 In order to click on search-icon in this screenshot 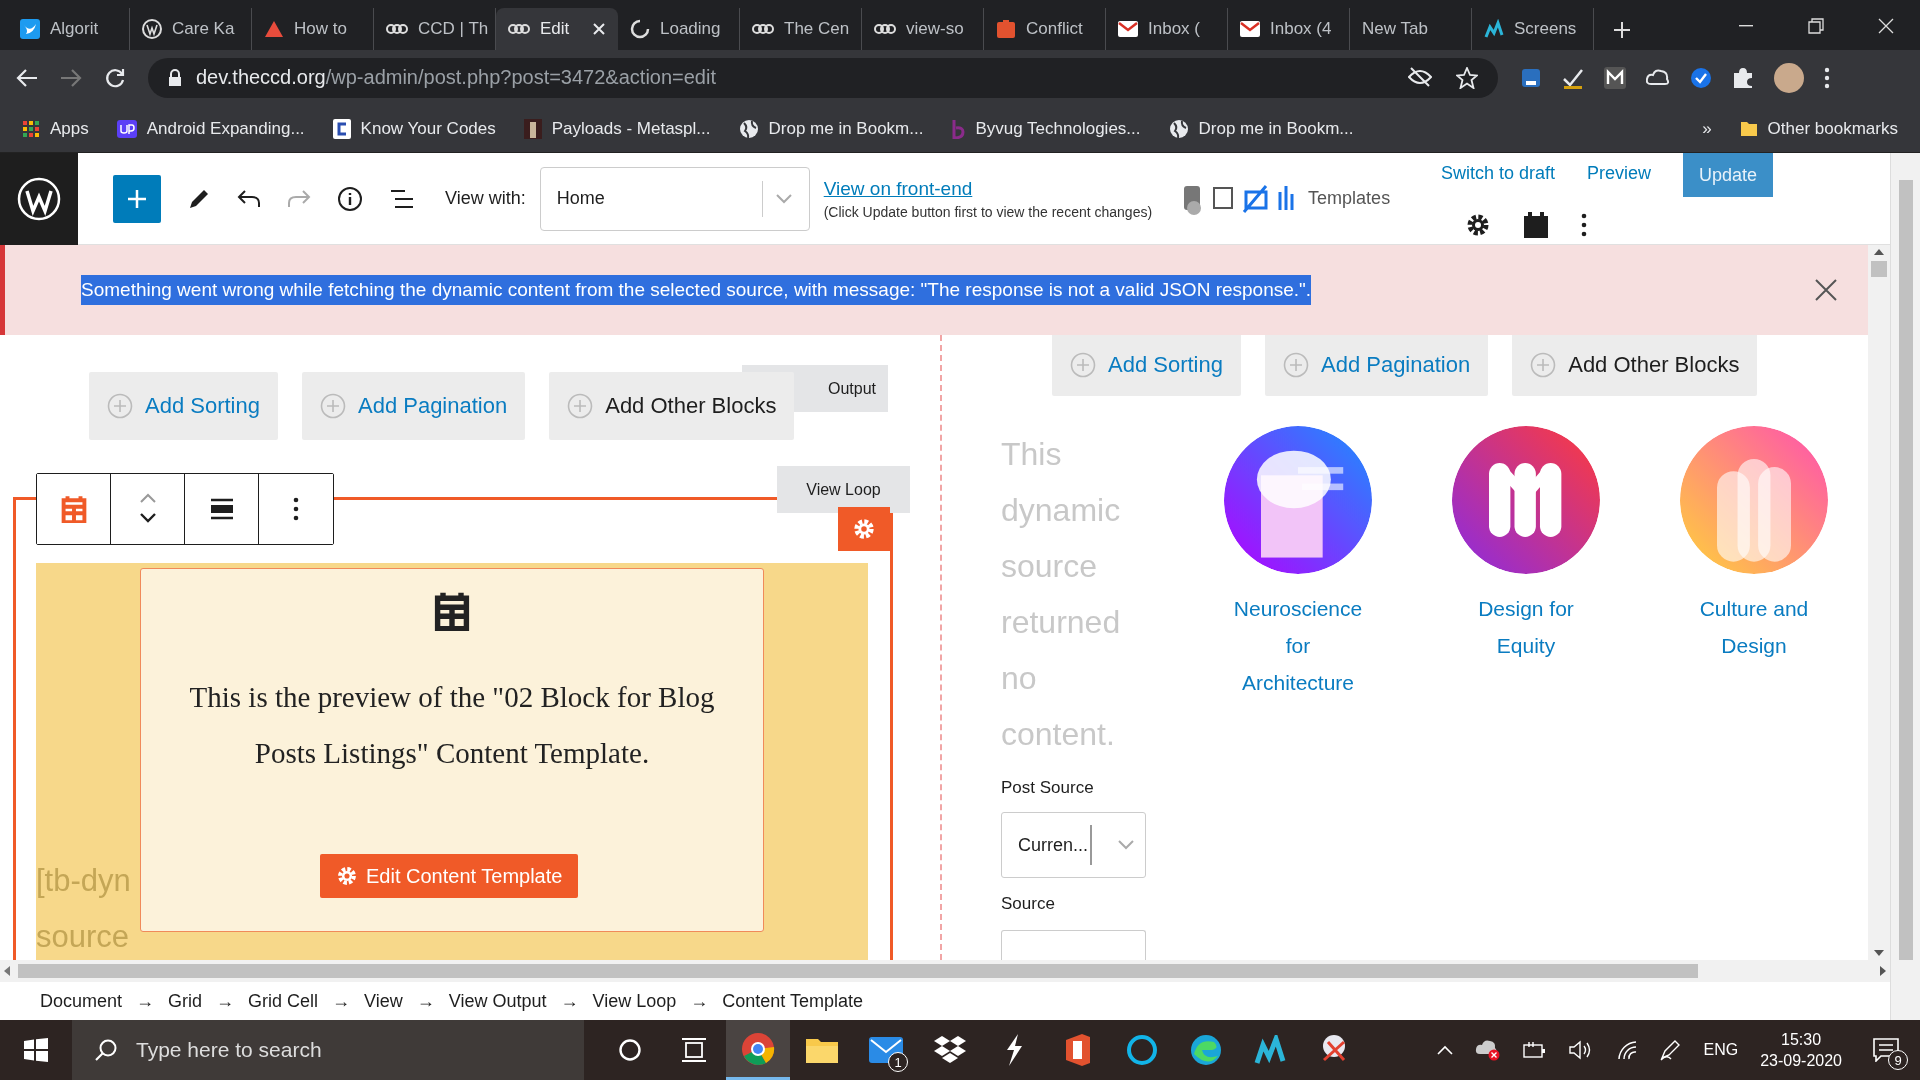, I will do `click(106, 1050)`.